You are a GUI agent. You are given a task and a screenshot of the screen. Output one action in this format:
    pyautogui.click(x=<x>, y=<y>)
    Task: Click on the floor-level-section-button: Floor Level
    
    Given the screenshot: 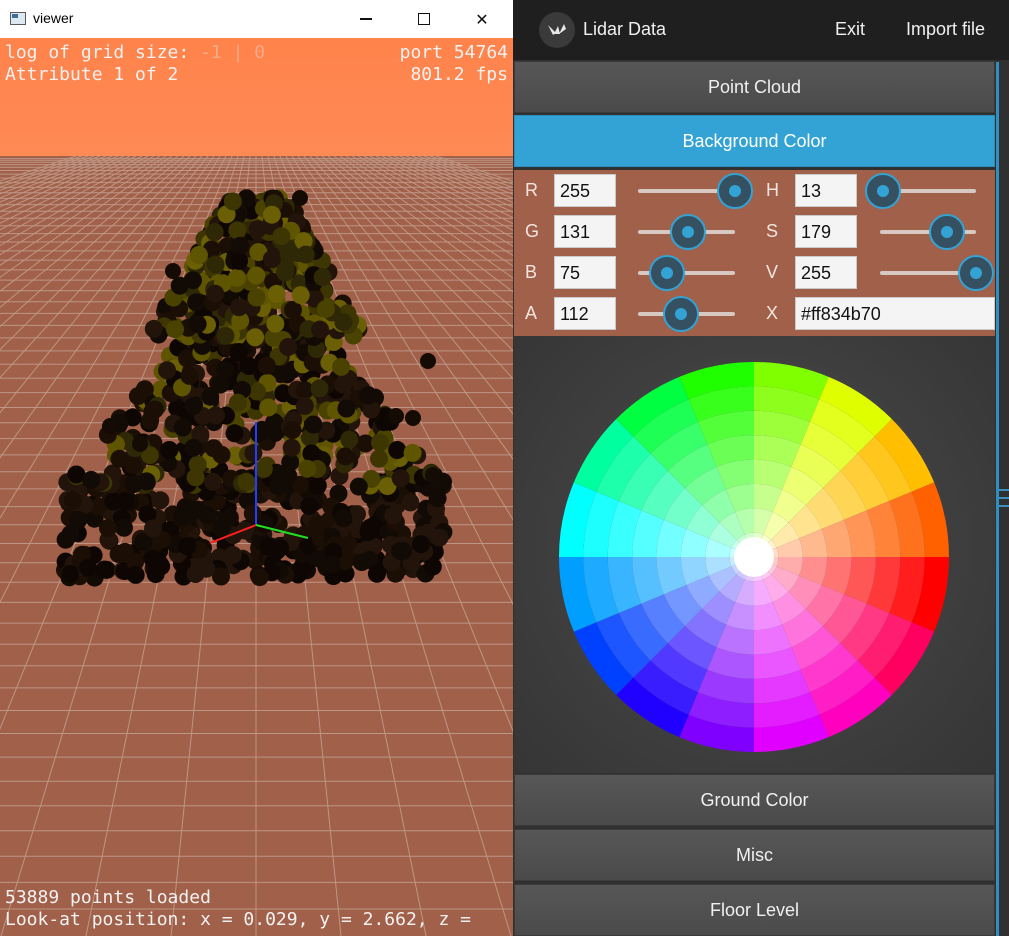 What is the action you would take?
    pyautogui.click(x=754, y=910)
    